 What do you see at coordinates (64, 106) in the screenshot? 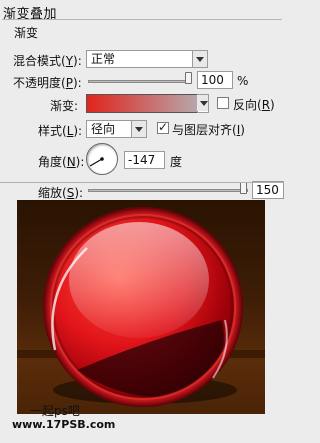
I see `gradient-label: 渐变:` at bounding box center [64, 106].